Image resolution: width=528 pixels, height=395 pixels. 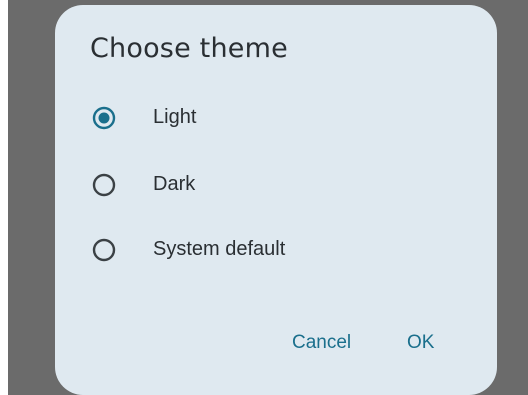 What do you see at coordinates (104, 118) in the screenshot?
I see `radio-selected-icon` at bounding box center [104, 118].